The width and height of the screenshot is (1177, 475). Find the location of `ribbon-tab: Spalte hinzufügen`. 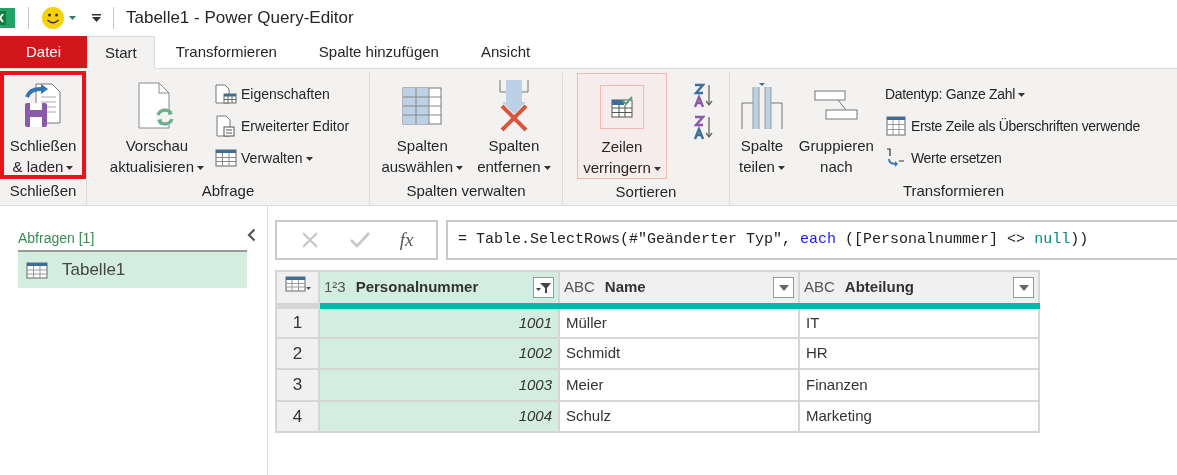

ribbon-tab: Spalte hinzufügen is located at coordinates (378, 52).